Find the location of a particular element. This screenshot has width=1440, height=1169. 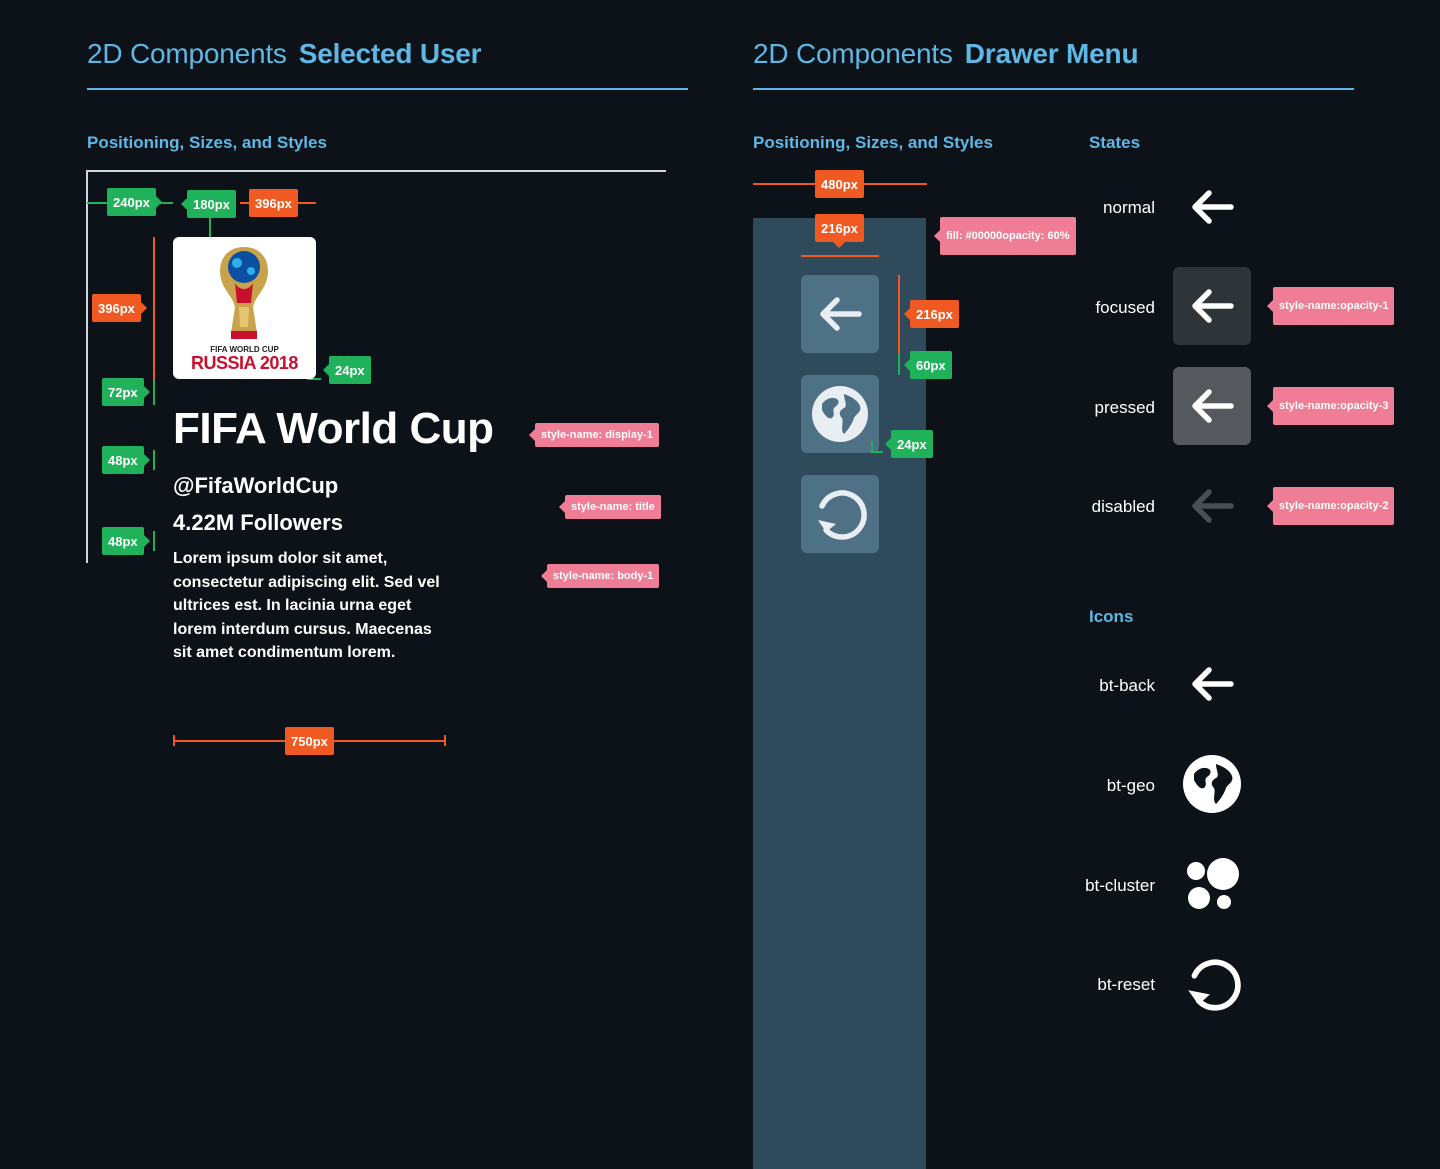

state-focused-button is located at coordinates (1212, 306).